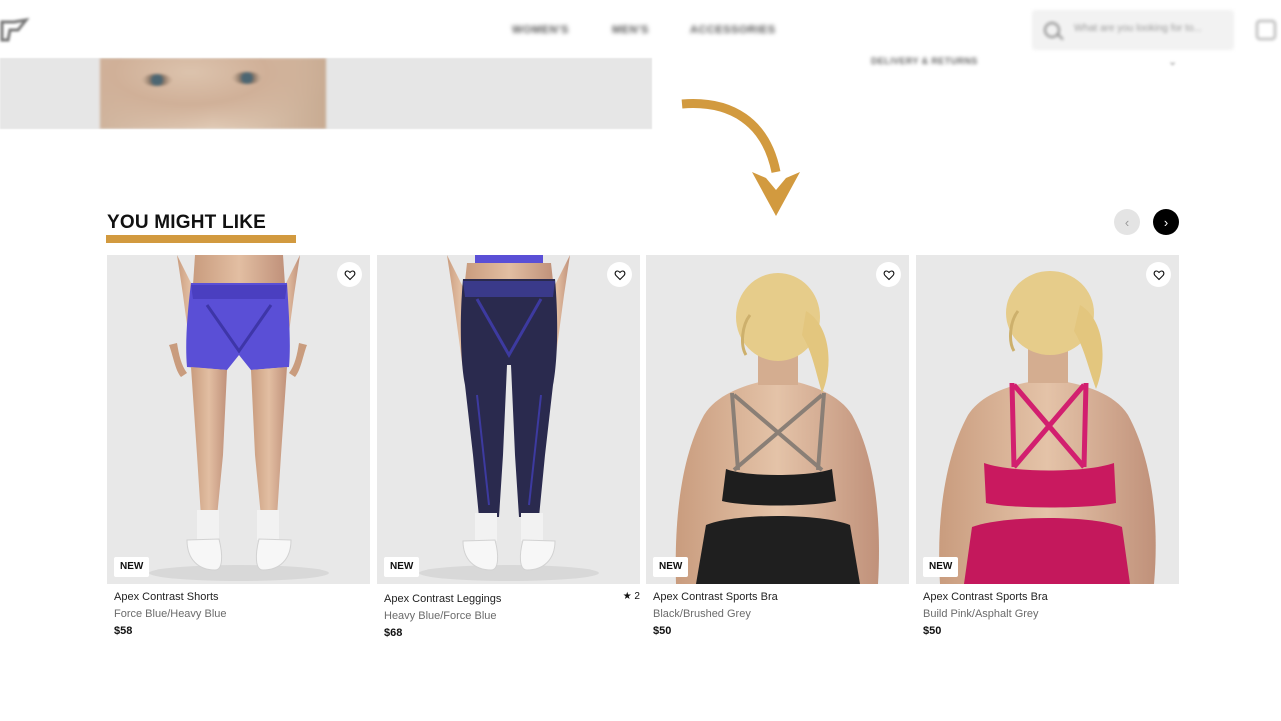 This screenshot has width=1281, height=721. I want to click on account-icon, so click(1266, 30).